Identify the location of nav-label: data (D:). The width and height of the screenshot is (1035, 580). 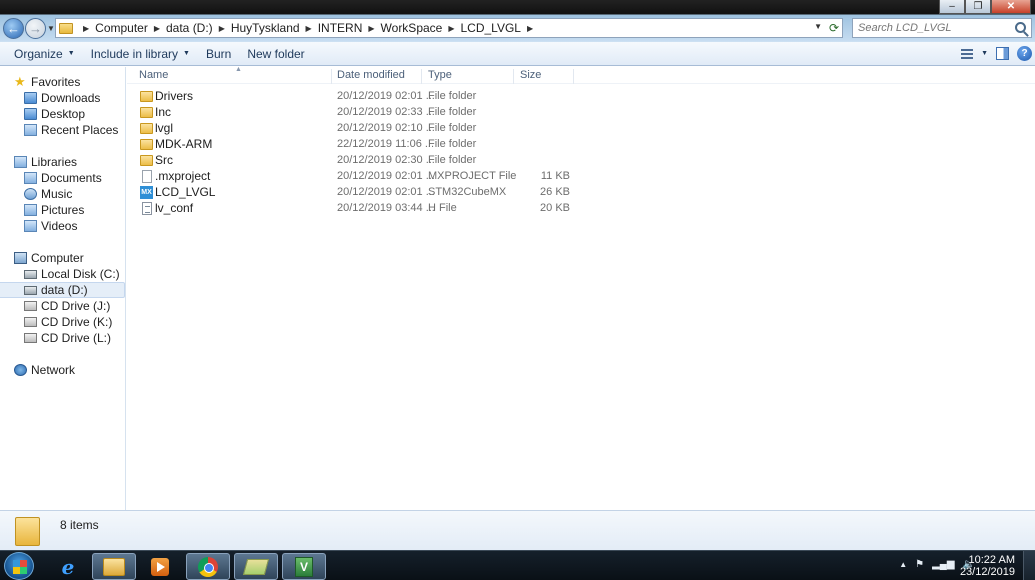
(64, 290).